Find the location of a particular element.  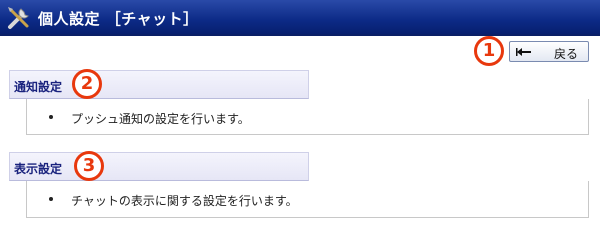

section-body-display: チャットの表示に関する設定を行います。 is located at coordinates (307, 199).